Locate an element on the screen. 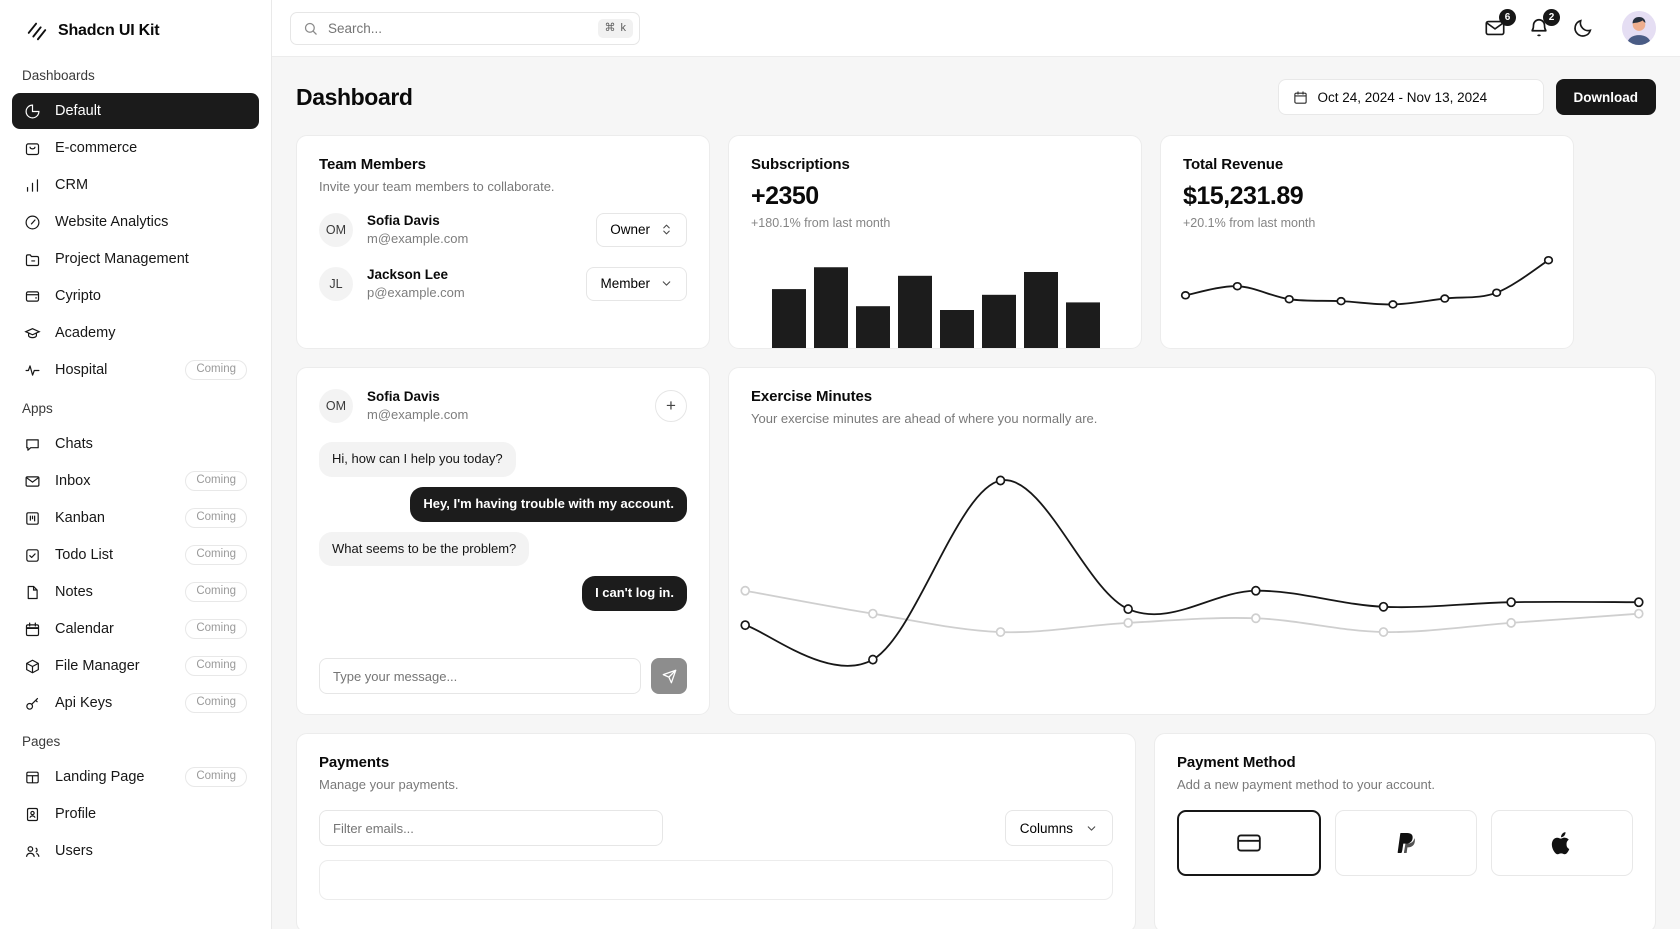 The height and width of the screenshot is (929, 1680). new-chat-button: + is located at coordinates (671, 405).